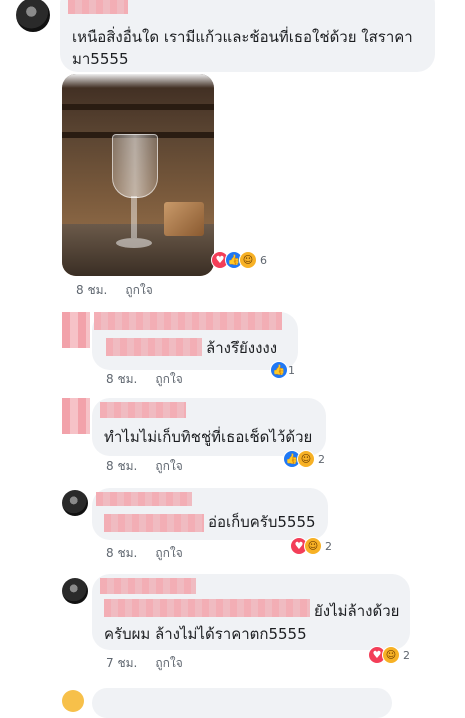 The height and width of the screenshot is (718, 465). I want to click on comment-text-line: มา5555, so click(100, 59).